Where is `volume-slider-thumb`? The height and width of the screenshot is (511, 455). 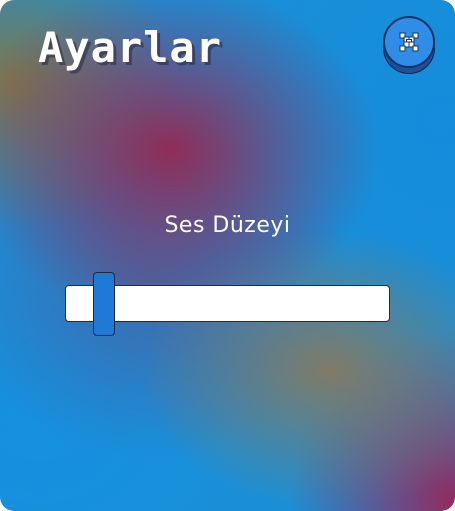 volume-slider-thumb is located at coordinates (104, 304).